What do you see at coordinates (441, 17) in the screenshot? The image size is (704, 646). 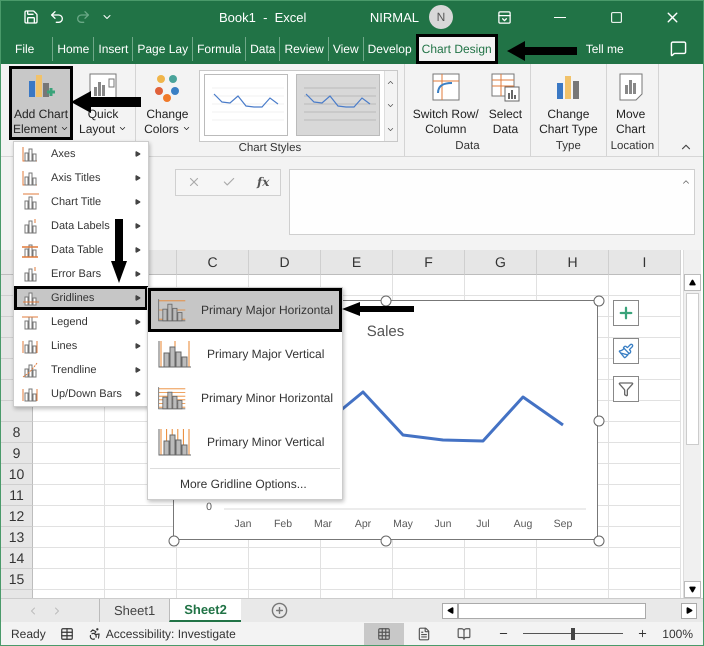 I see `user-avatar: N` at bounding box center [441, 17].